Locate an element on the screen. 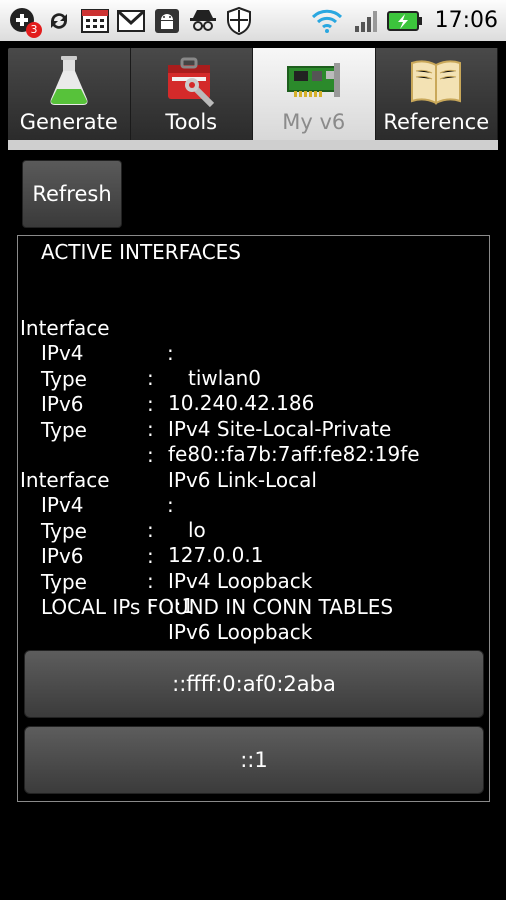  toolbox-icon is located at coordinates (191, 81).